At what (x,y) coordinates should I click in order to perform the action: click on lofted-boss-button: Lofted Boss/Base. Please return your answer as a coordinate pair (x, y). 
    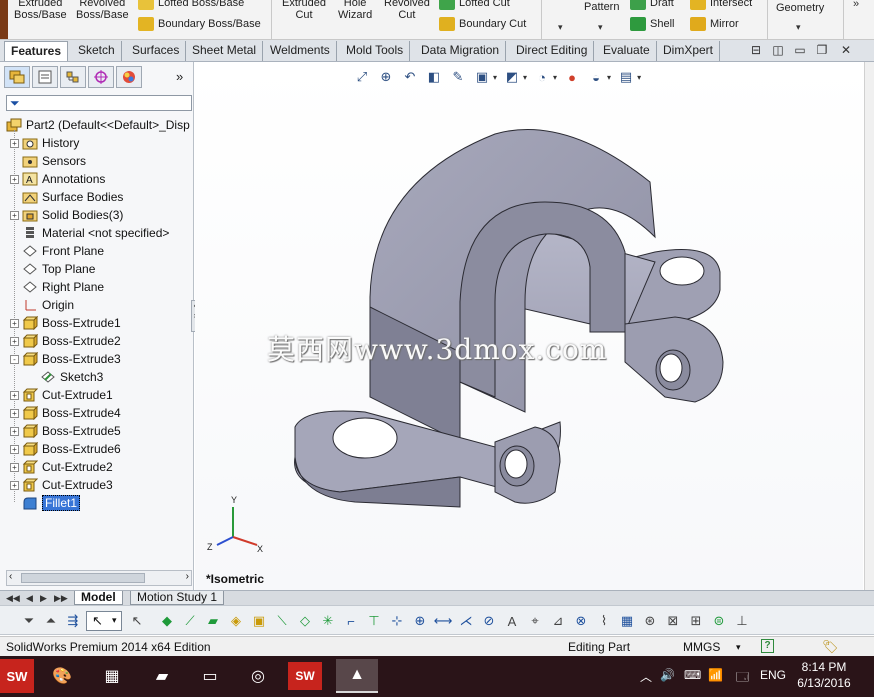
    Looking at the image, I should click on (191, 5).